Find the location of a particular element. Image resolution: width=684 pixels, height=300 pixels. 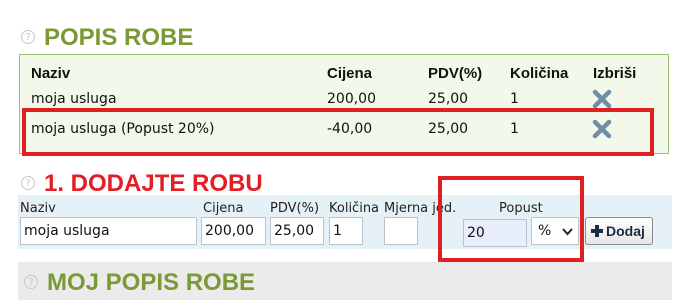

row-cijena: 200,00 is located at coordinates (351, 99).